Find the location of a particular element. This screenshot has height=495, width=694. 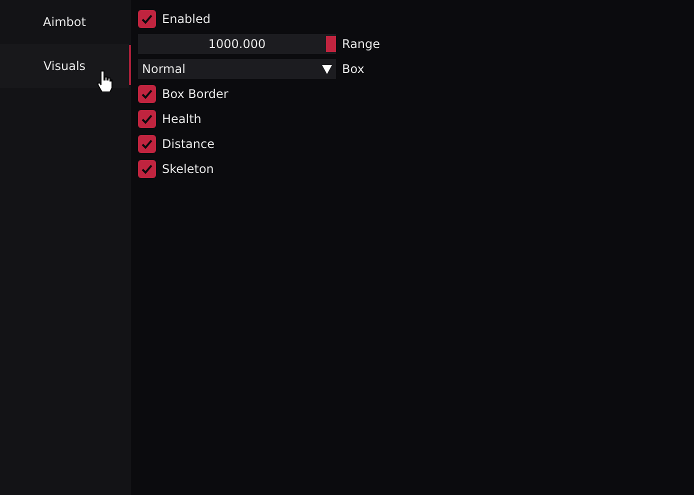

checkbox-label: Health is located at coordinates (182, 119).